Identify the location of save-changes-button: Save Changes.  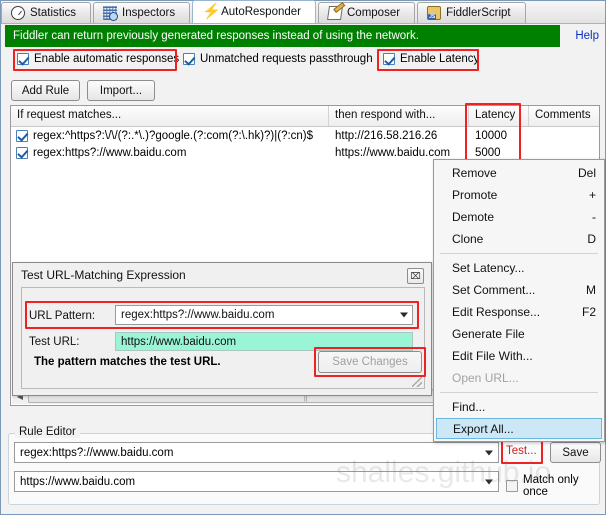
(370, 362).